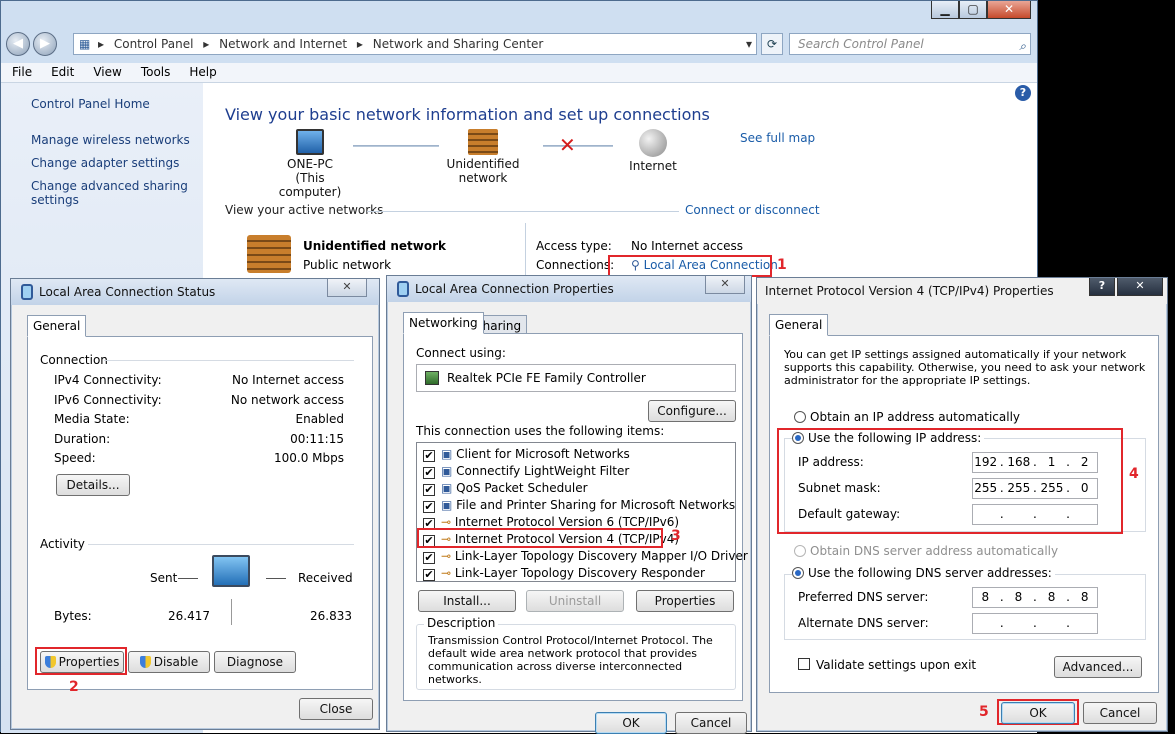  I want to click on control-panel-icon: ▦, so click(85, 44).